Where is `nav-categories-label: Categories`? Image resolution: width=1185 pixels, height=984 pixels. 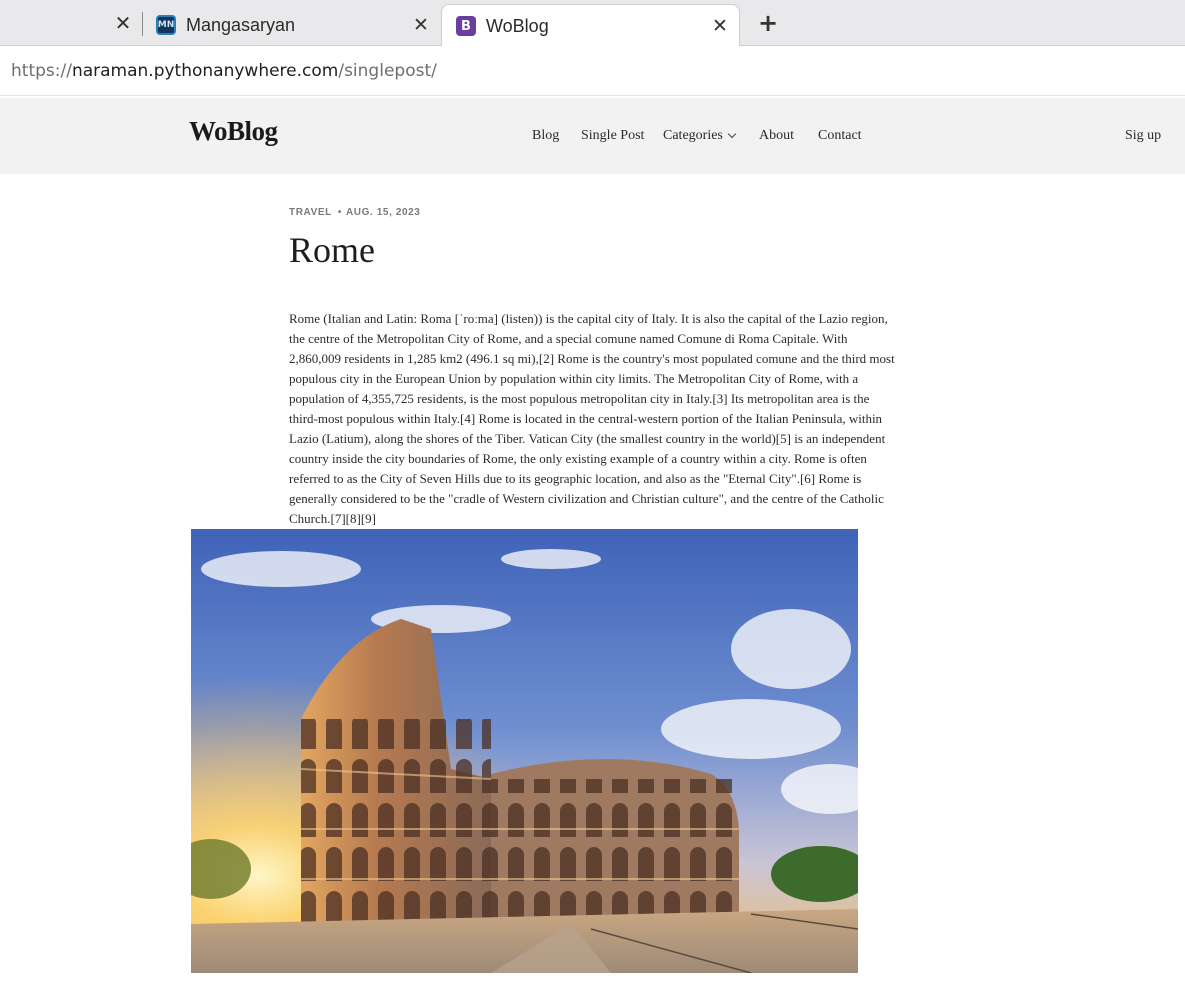
nav-categories-label: Categories is located at coordinates (693, 135).